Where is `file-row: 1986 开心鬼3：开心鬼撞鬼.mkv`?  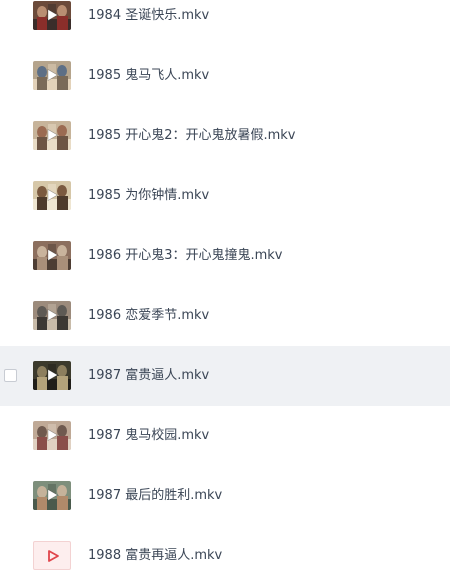 file-row: 1986 开心鬼3：开心鬼撞鬼.mkv is located at coordinates (225, 256).